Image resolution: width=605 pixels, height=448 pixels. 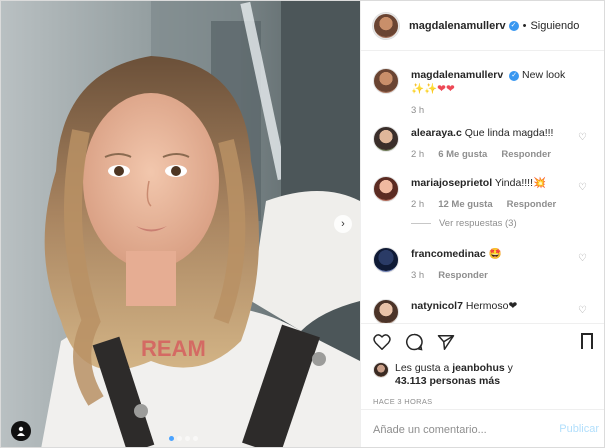 What do you see at coordinates (183, 438) in the screenshot?
I see `carousel-dots` at bounding box center [183, 438].